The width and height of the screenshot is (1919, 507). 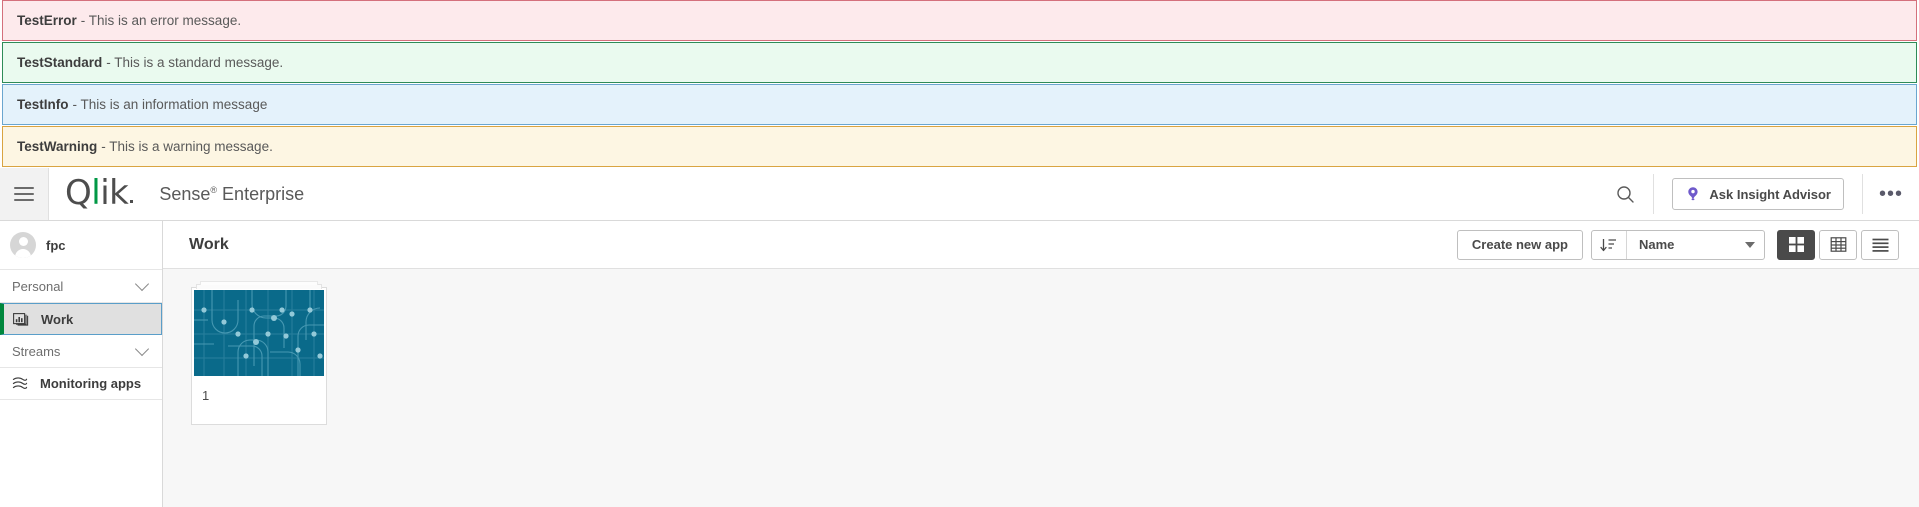 What do you see at coordinates (96, 193) in the screenshot?
I see `qlik-logo-l: l` at bounding box center [96, 193].